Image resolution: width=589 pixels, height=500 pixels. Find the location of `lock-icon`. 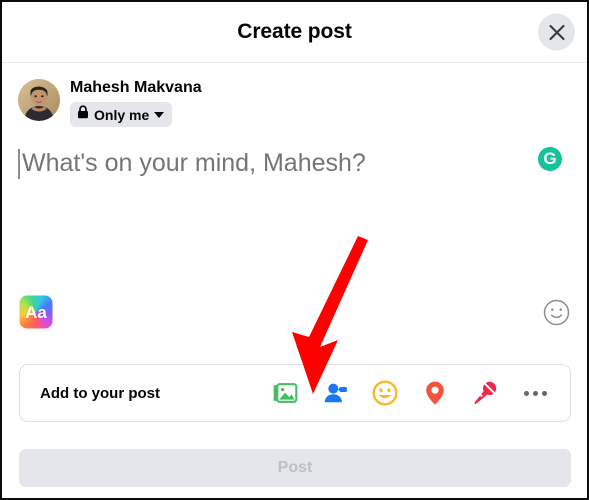

lock-icon is located at coordinates (83, 114).